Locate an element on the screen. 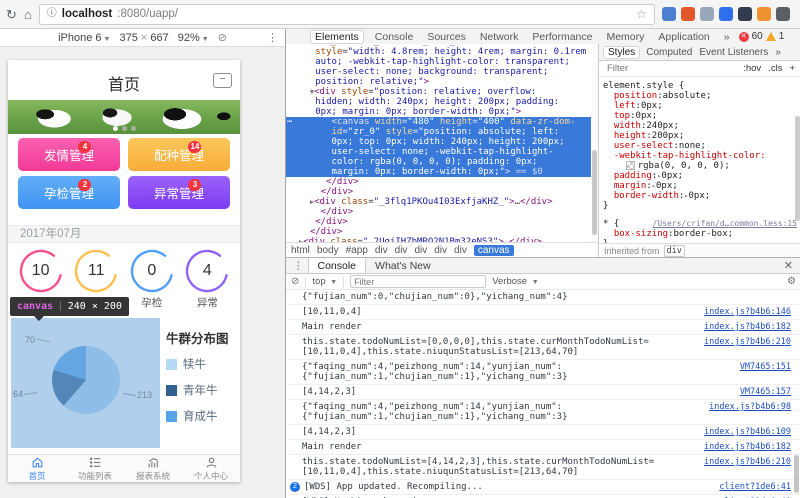  console-message: Main render index.js?b4b6:182 is located at coordinates (543, 447).